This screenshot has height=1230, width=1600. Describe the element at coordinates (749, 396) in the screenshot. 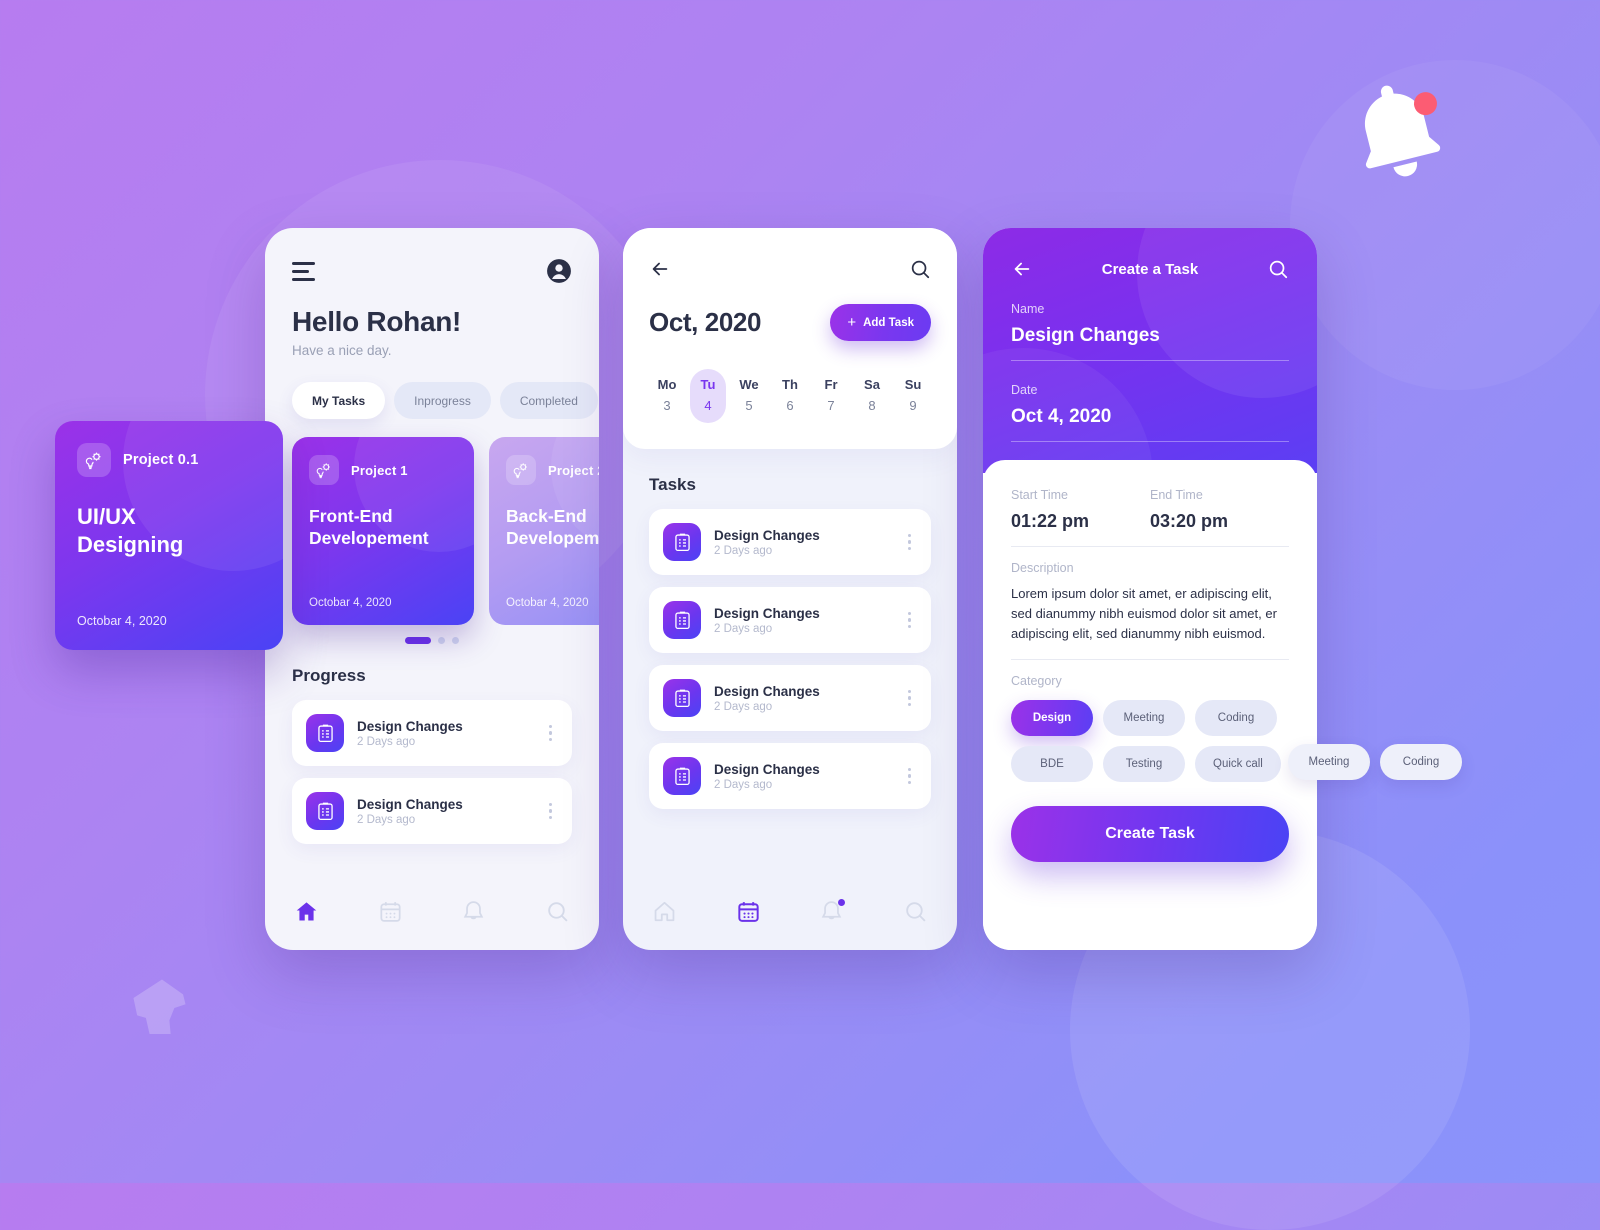

I see `weekday-we: We 5` at that location.